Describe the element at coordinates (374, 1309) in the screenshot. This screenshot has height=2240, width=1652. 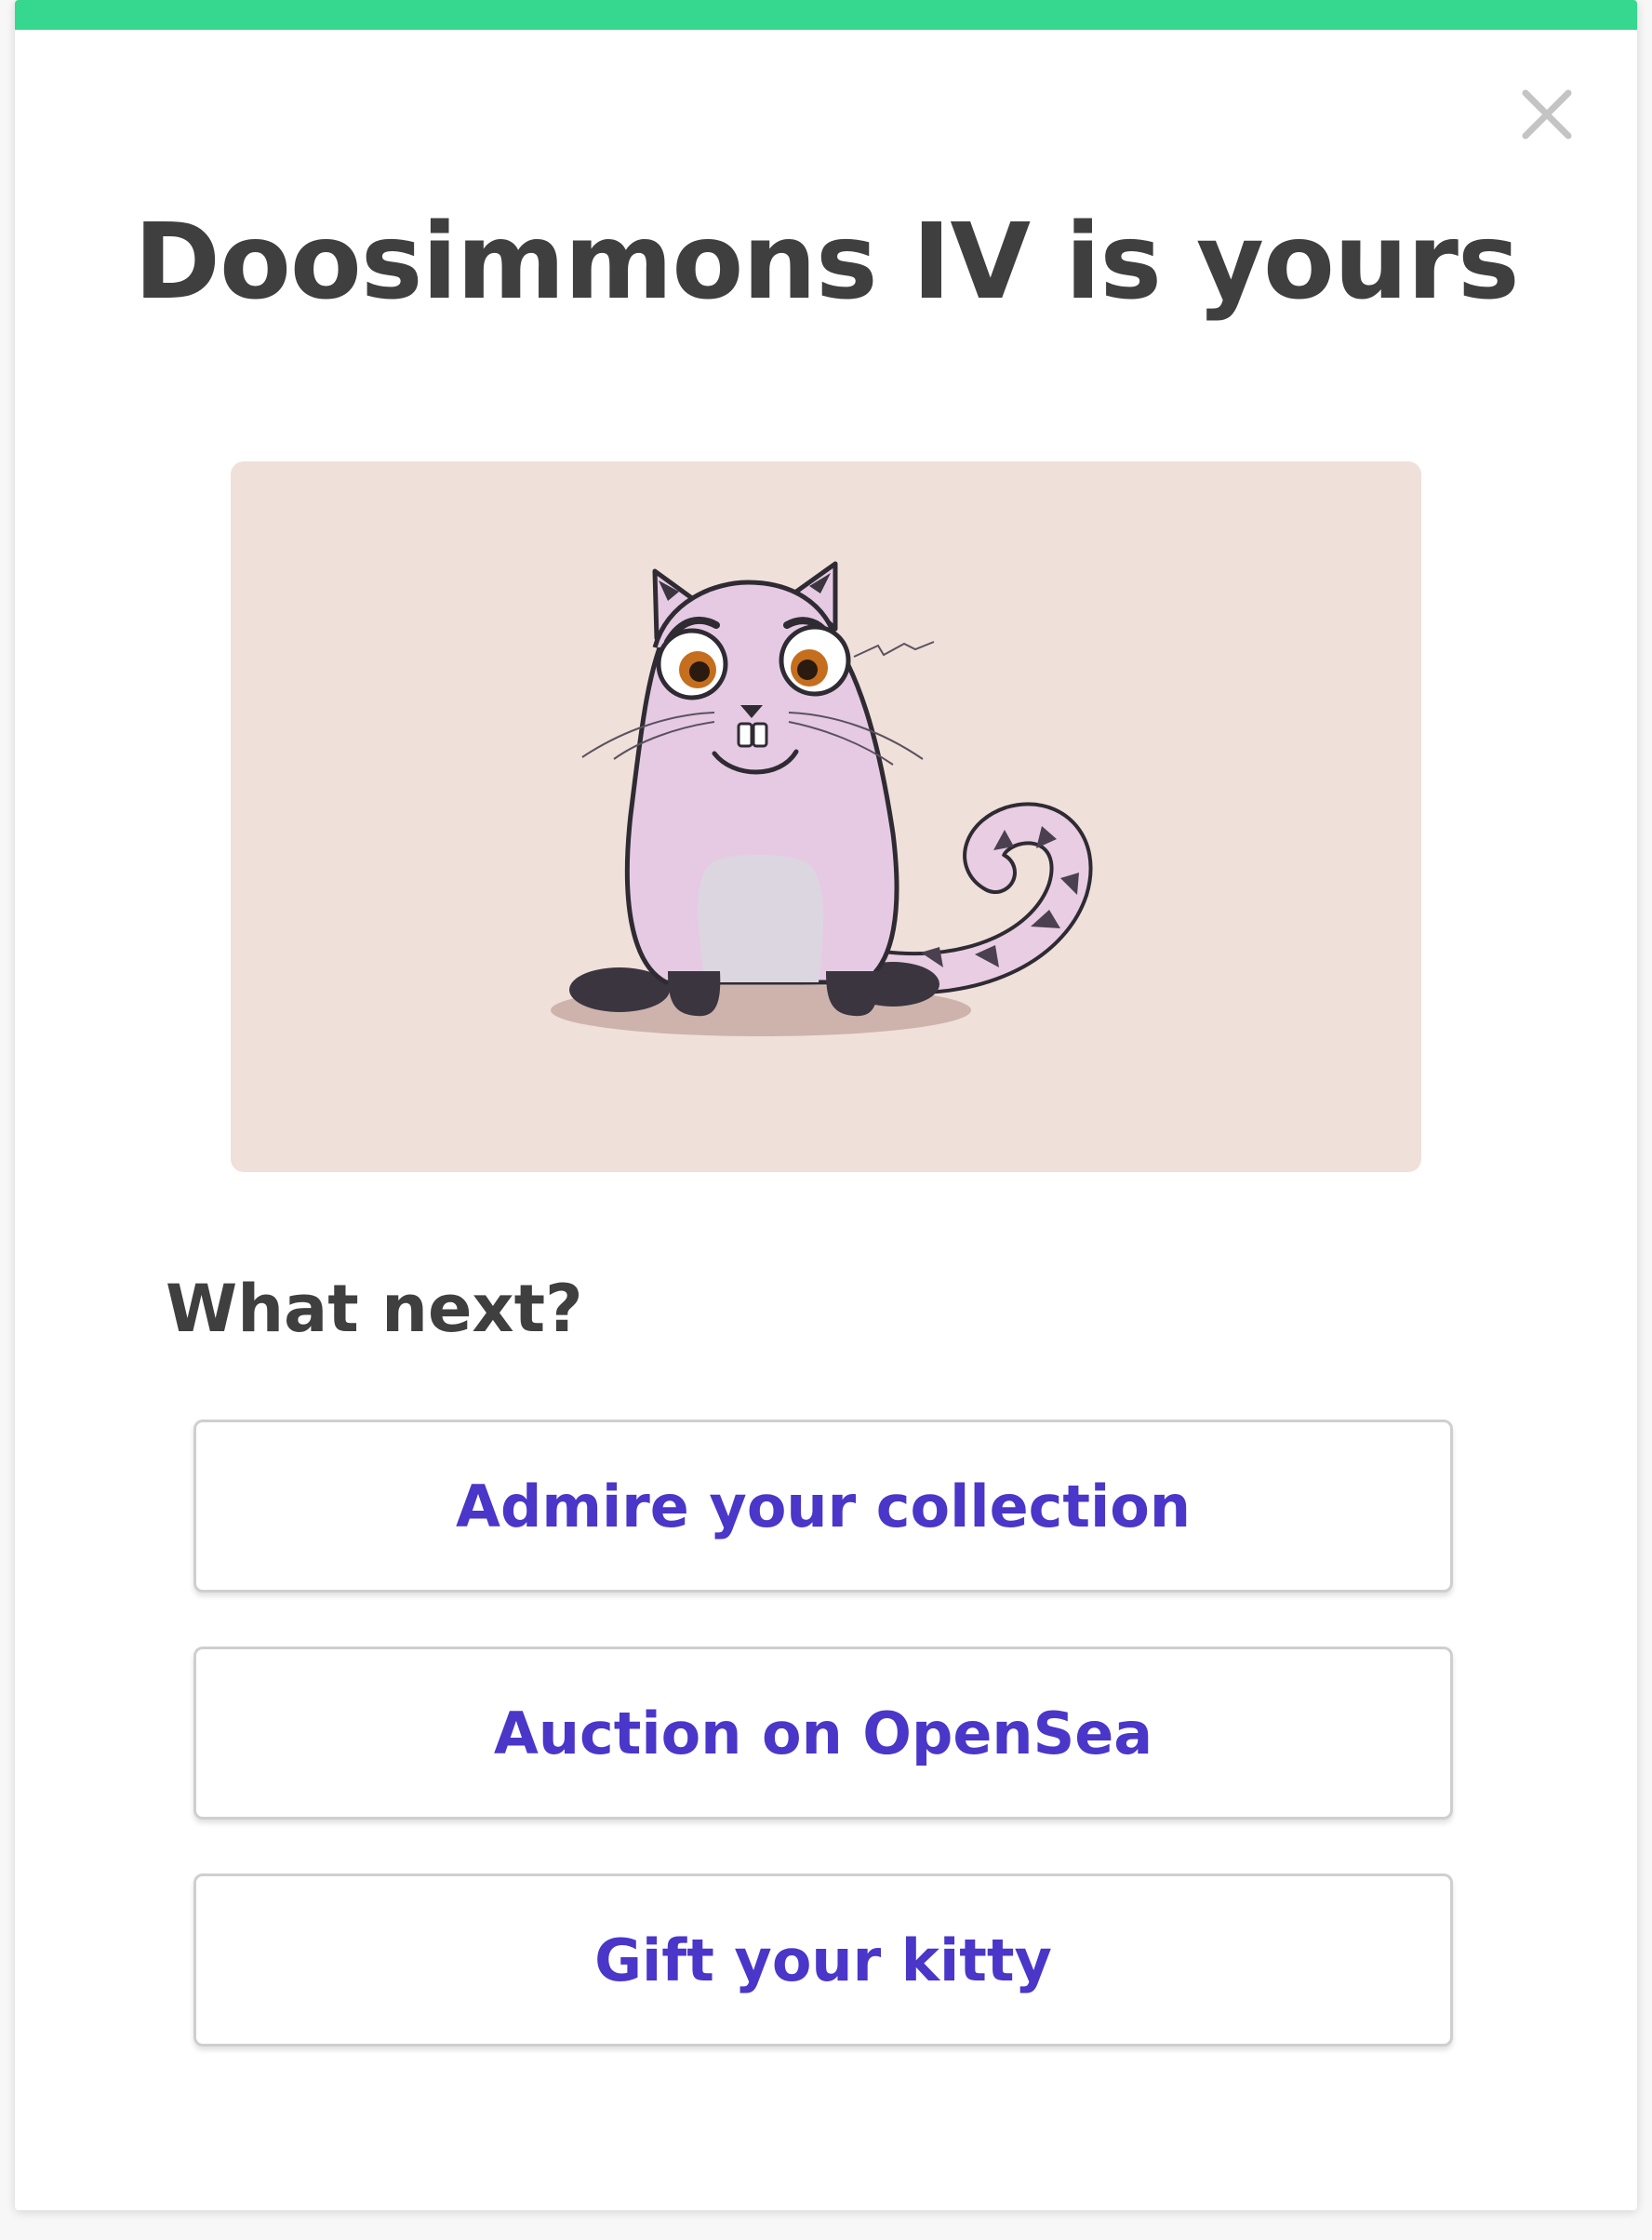
I see `what-next-heading: What next?` at that location.